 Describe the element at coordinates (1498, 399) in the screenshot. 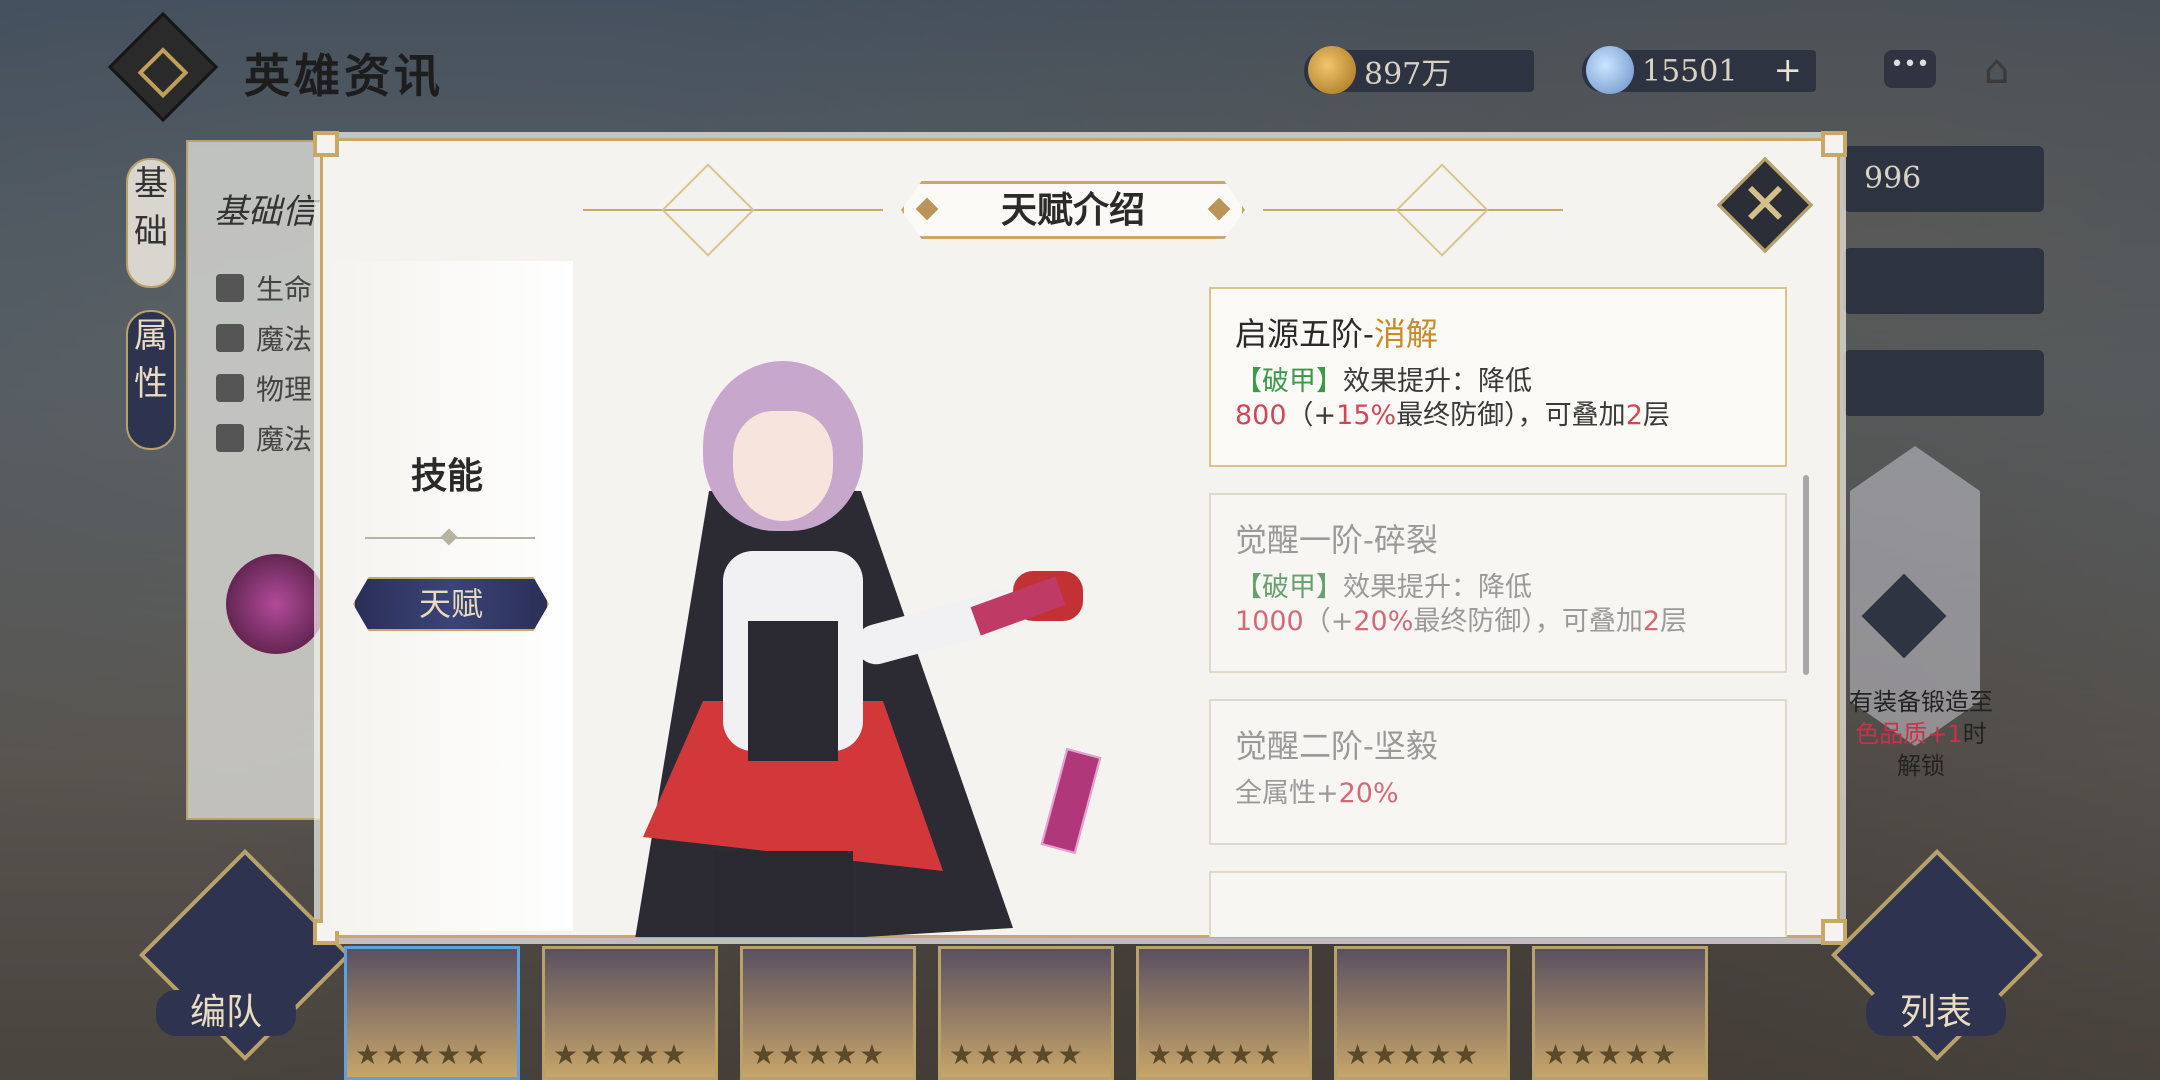

I see `talent-desc: 【破甲】效果提升：降低 800（+15%最终防御），可叠加2层` at that location.